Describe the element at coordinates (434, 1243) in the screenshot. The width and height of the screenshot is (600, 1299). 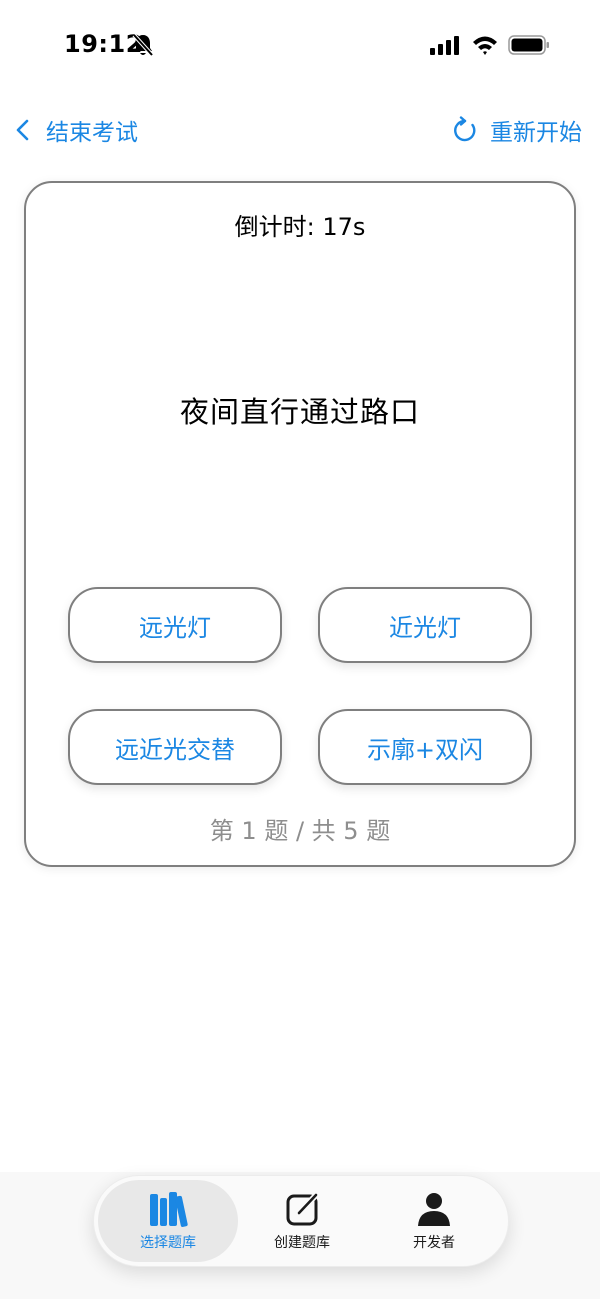
I see `tab-label-developer: 开发者` at that location.